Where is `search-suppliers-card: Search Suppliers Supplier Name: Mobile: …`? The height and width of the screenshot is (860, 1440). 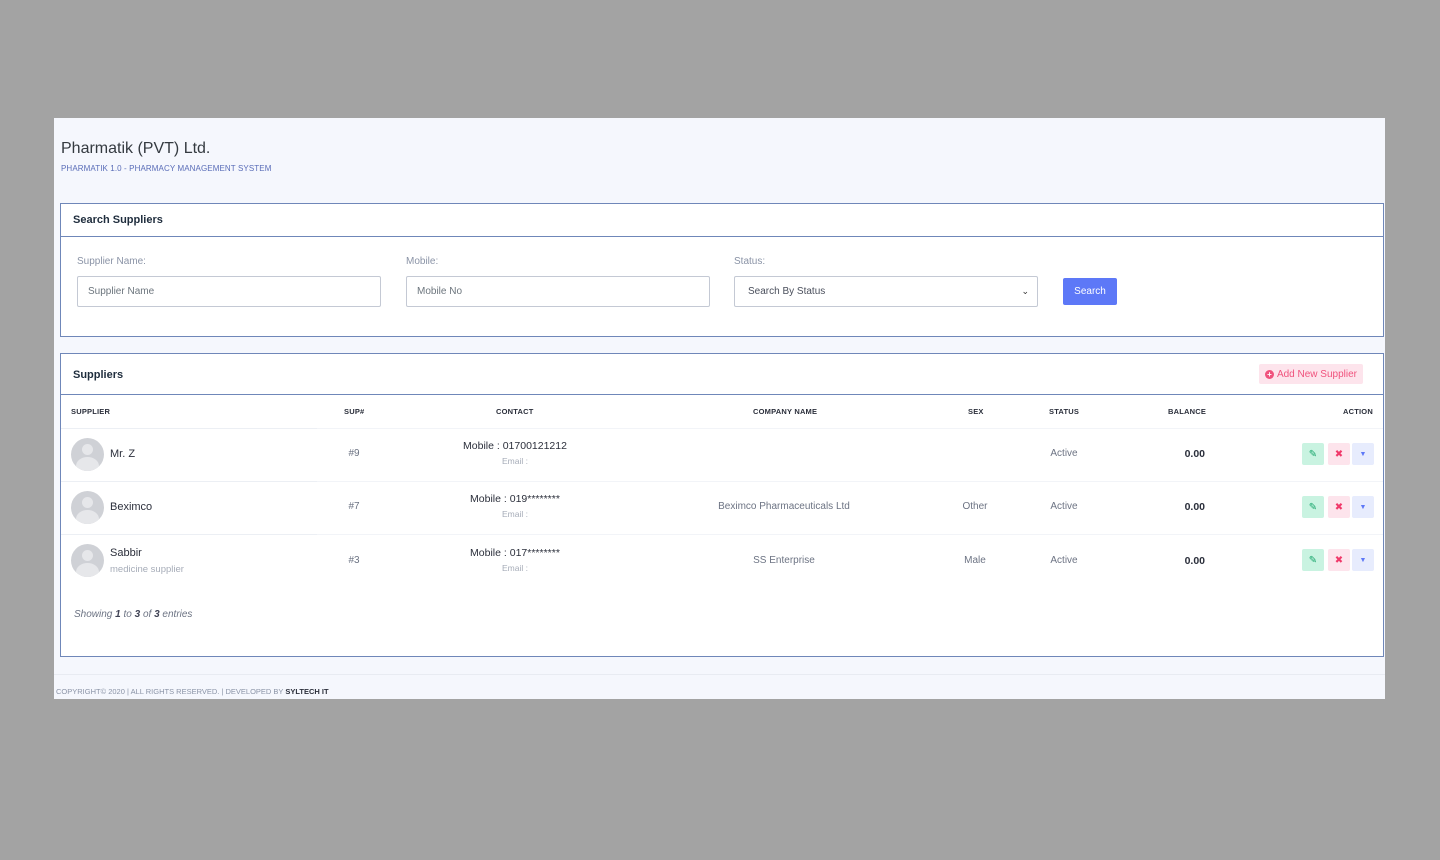 search-suppliers-card: Search Suppliers Supplier Name: Mobile: … is located at coordinates (722, 270).